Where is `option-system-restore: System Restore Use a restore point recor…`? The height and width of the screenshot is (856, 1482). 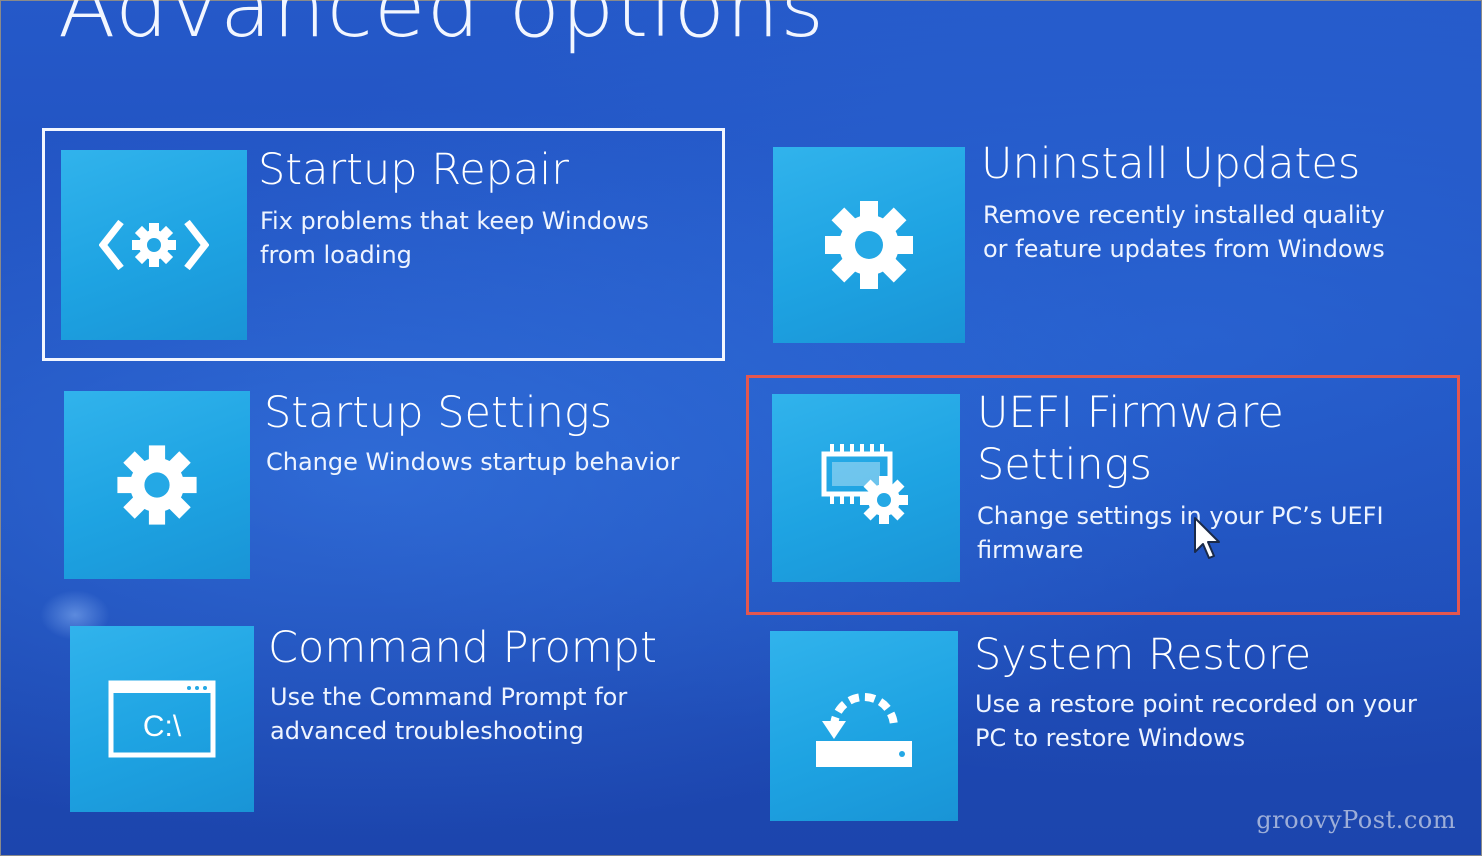 option-system-restore: System Restore Use a restore point recor… is located at coordinates (1105, 725).